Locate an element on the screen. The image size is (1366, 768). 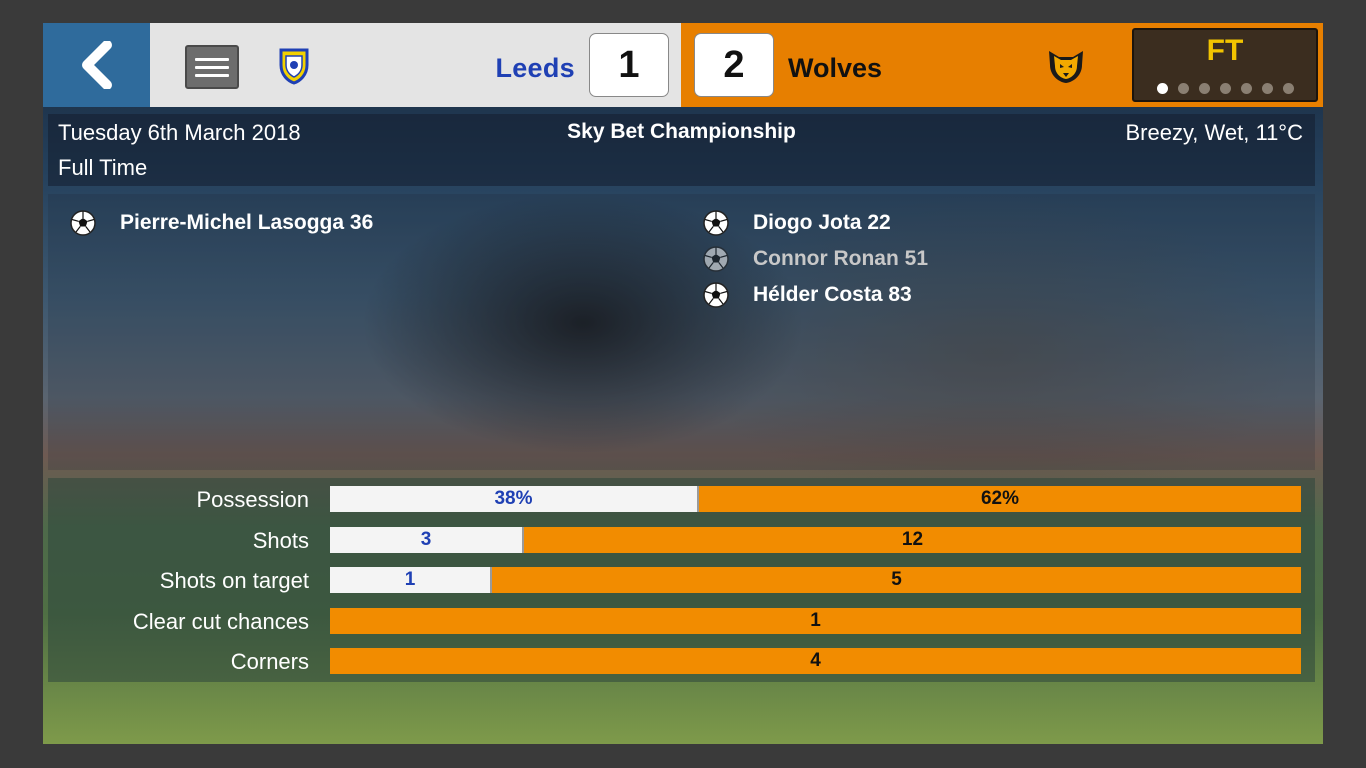
away-goal-item: Hélder Costa 83 is located at coordinates (807, 295).